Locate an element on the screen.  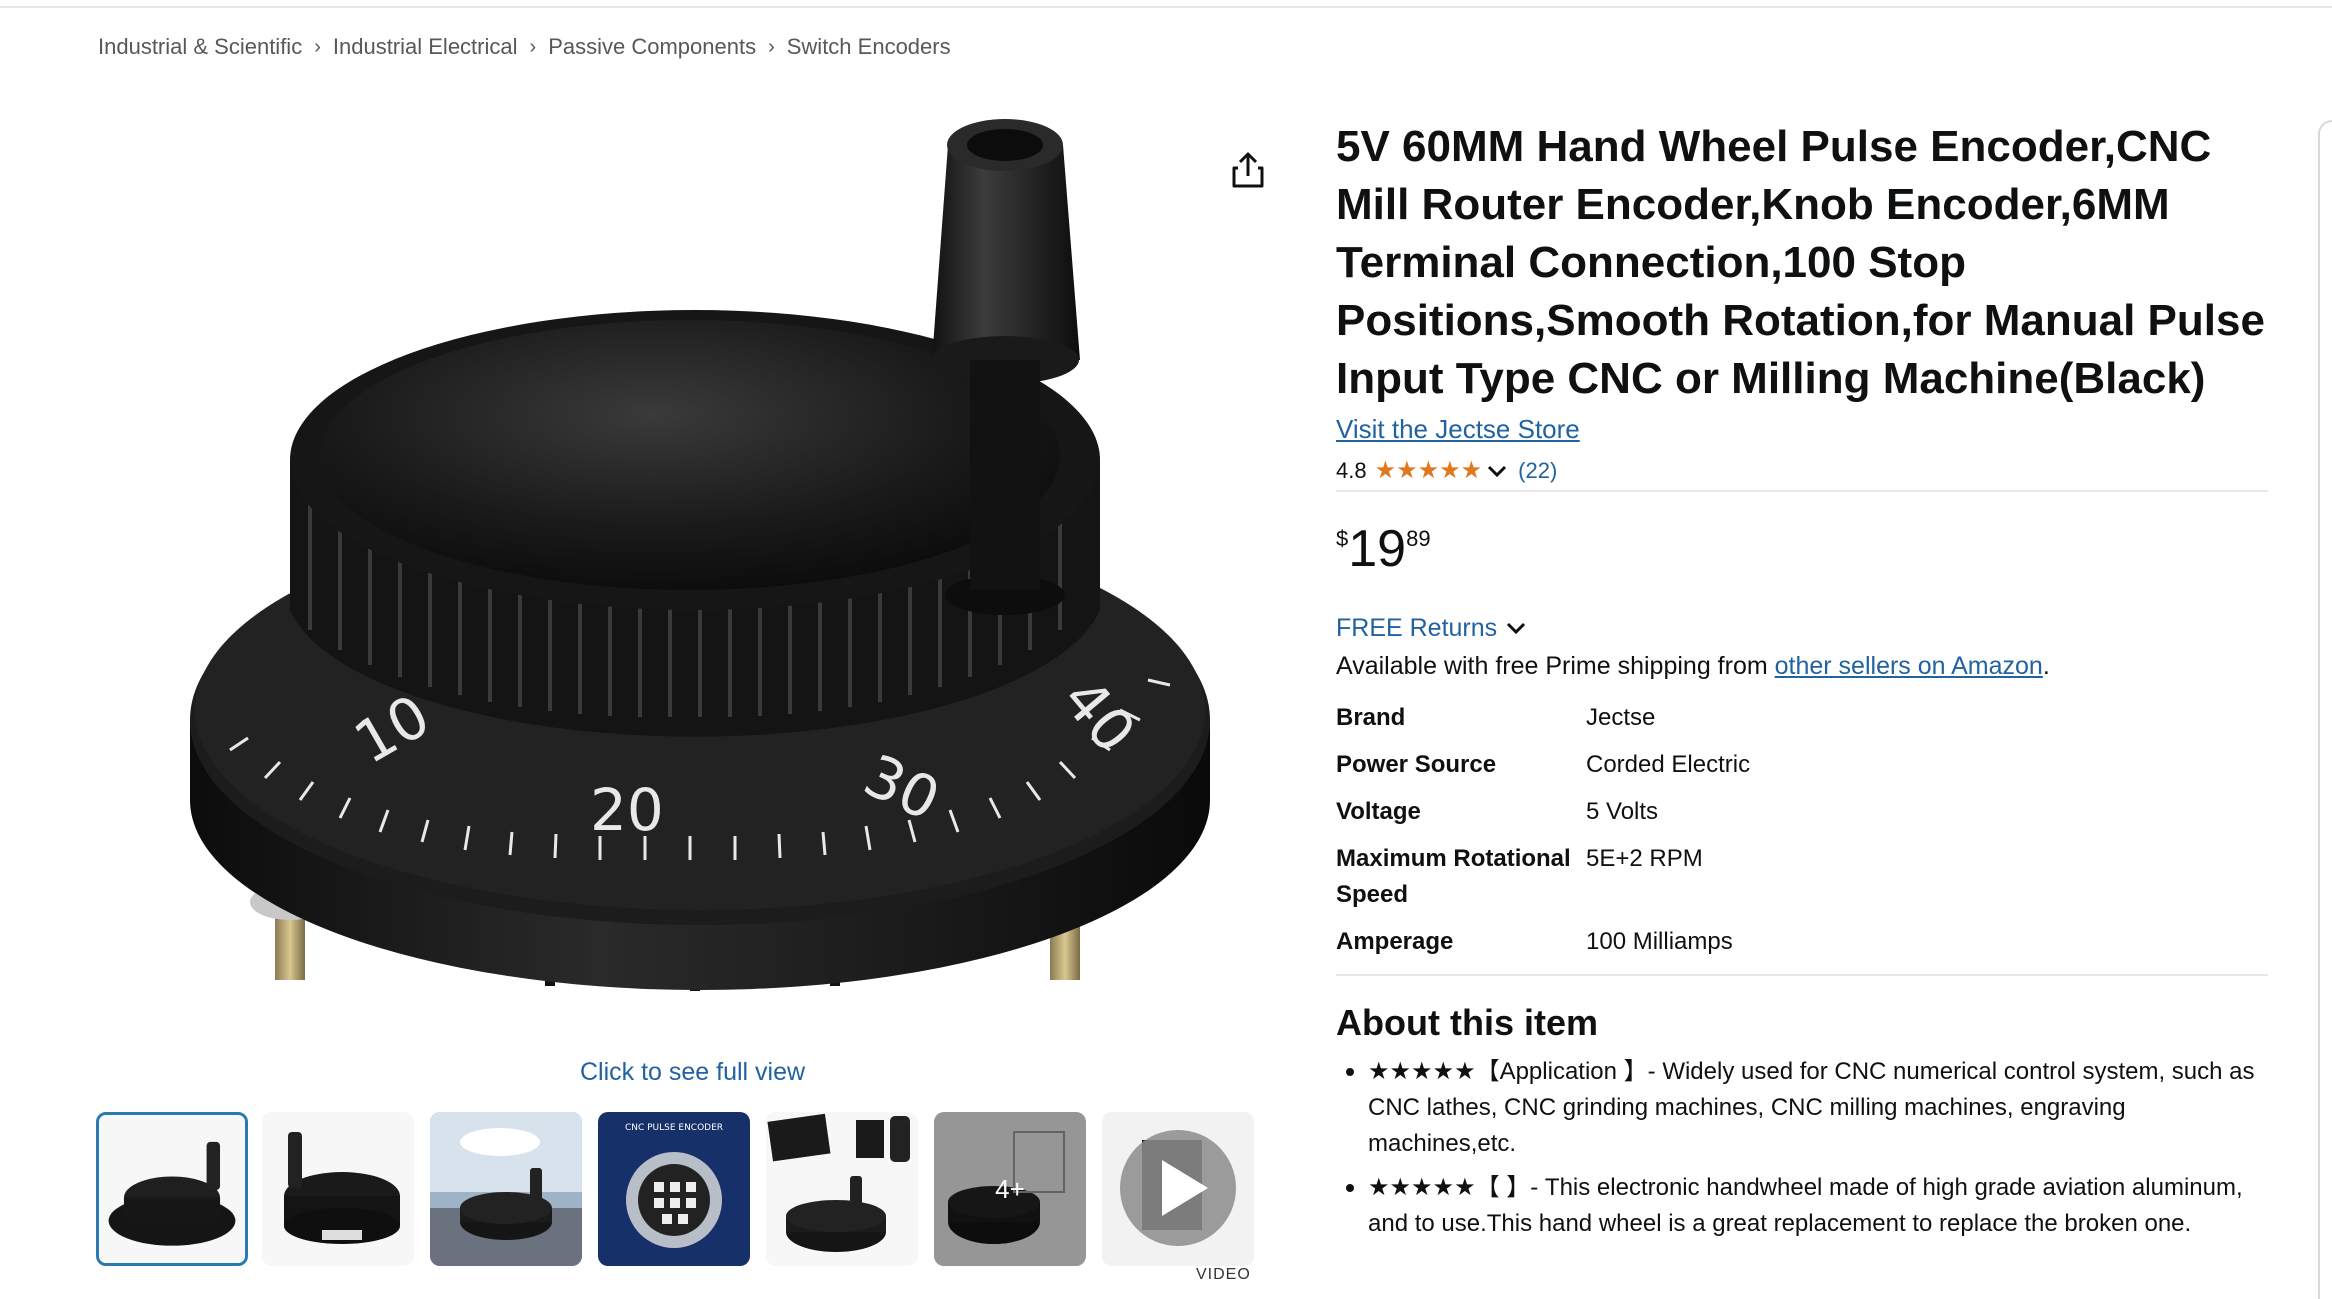
thumbnail-4: CNC PULSE ENCODER is located at coordinates (674, 1189).